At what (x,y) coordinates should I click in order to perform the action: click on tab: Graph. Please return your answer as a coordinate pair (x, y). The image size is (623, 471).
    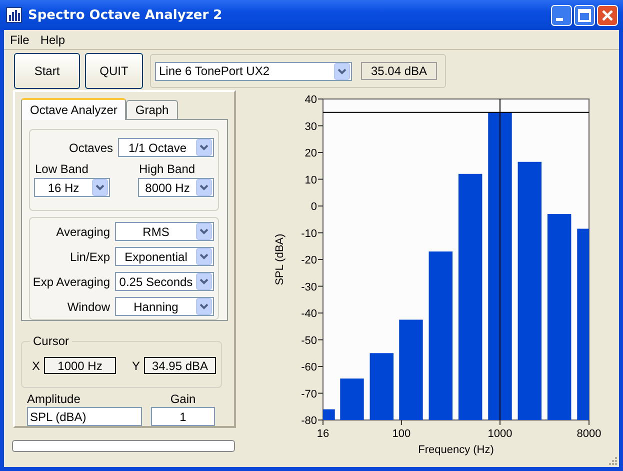
    Looking at the image, I should click on (152, 109).